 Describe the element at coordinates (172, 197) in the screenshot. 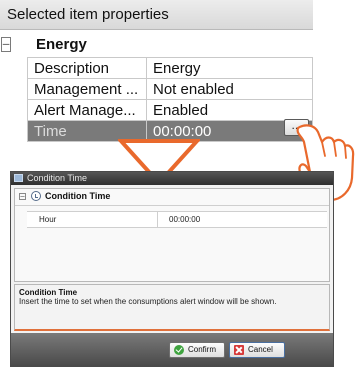

I see `category-condition-time: – Condition Time` at that location.